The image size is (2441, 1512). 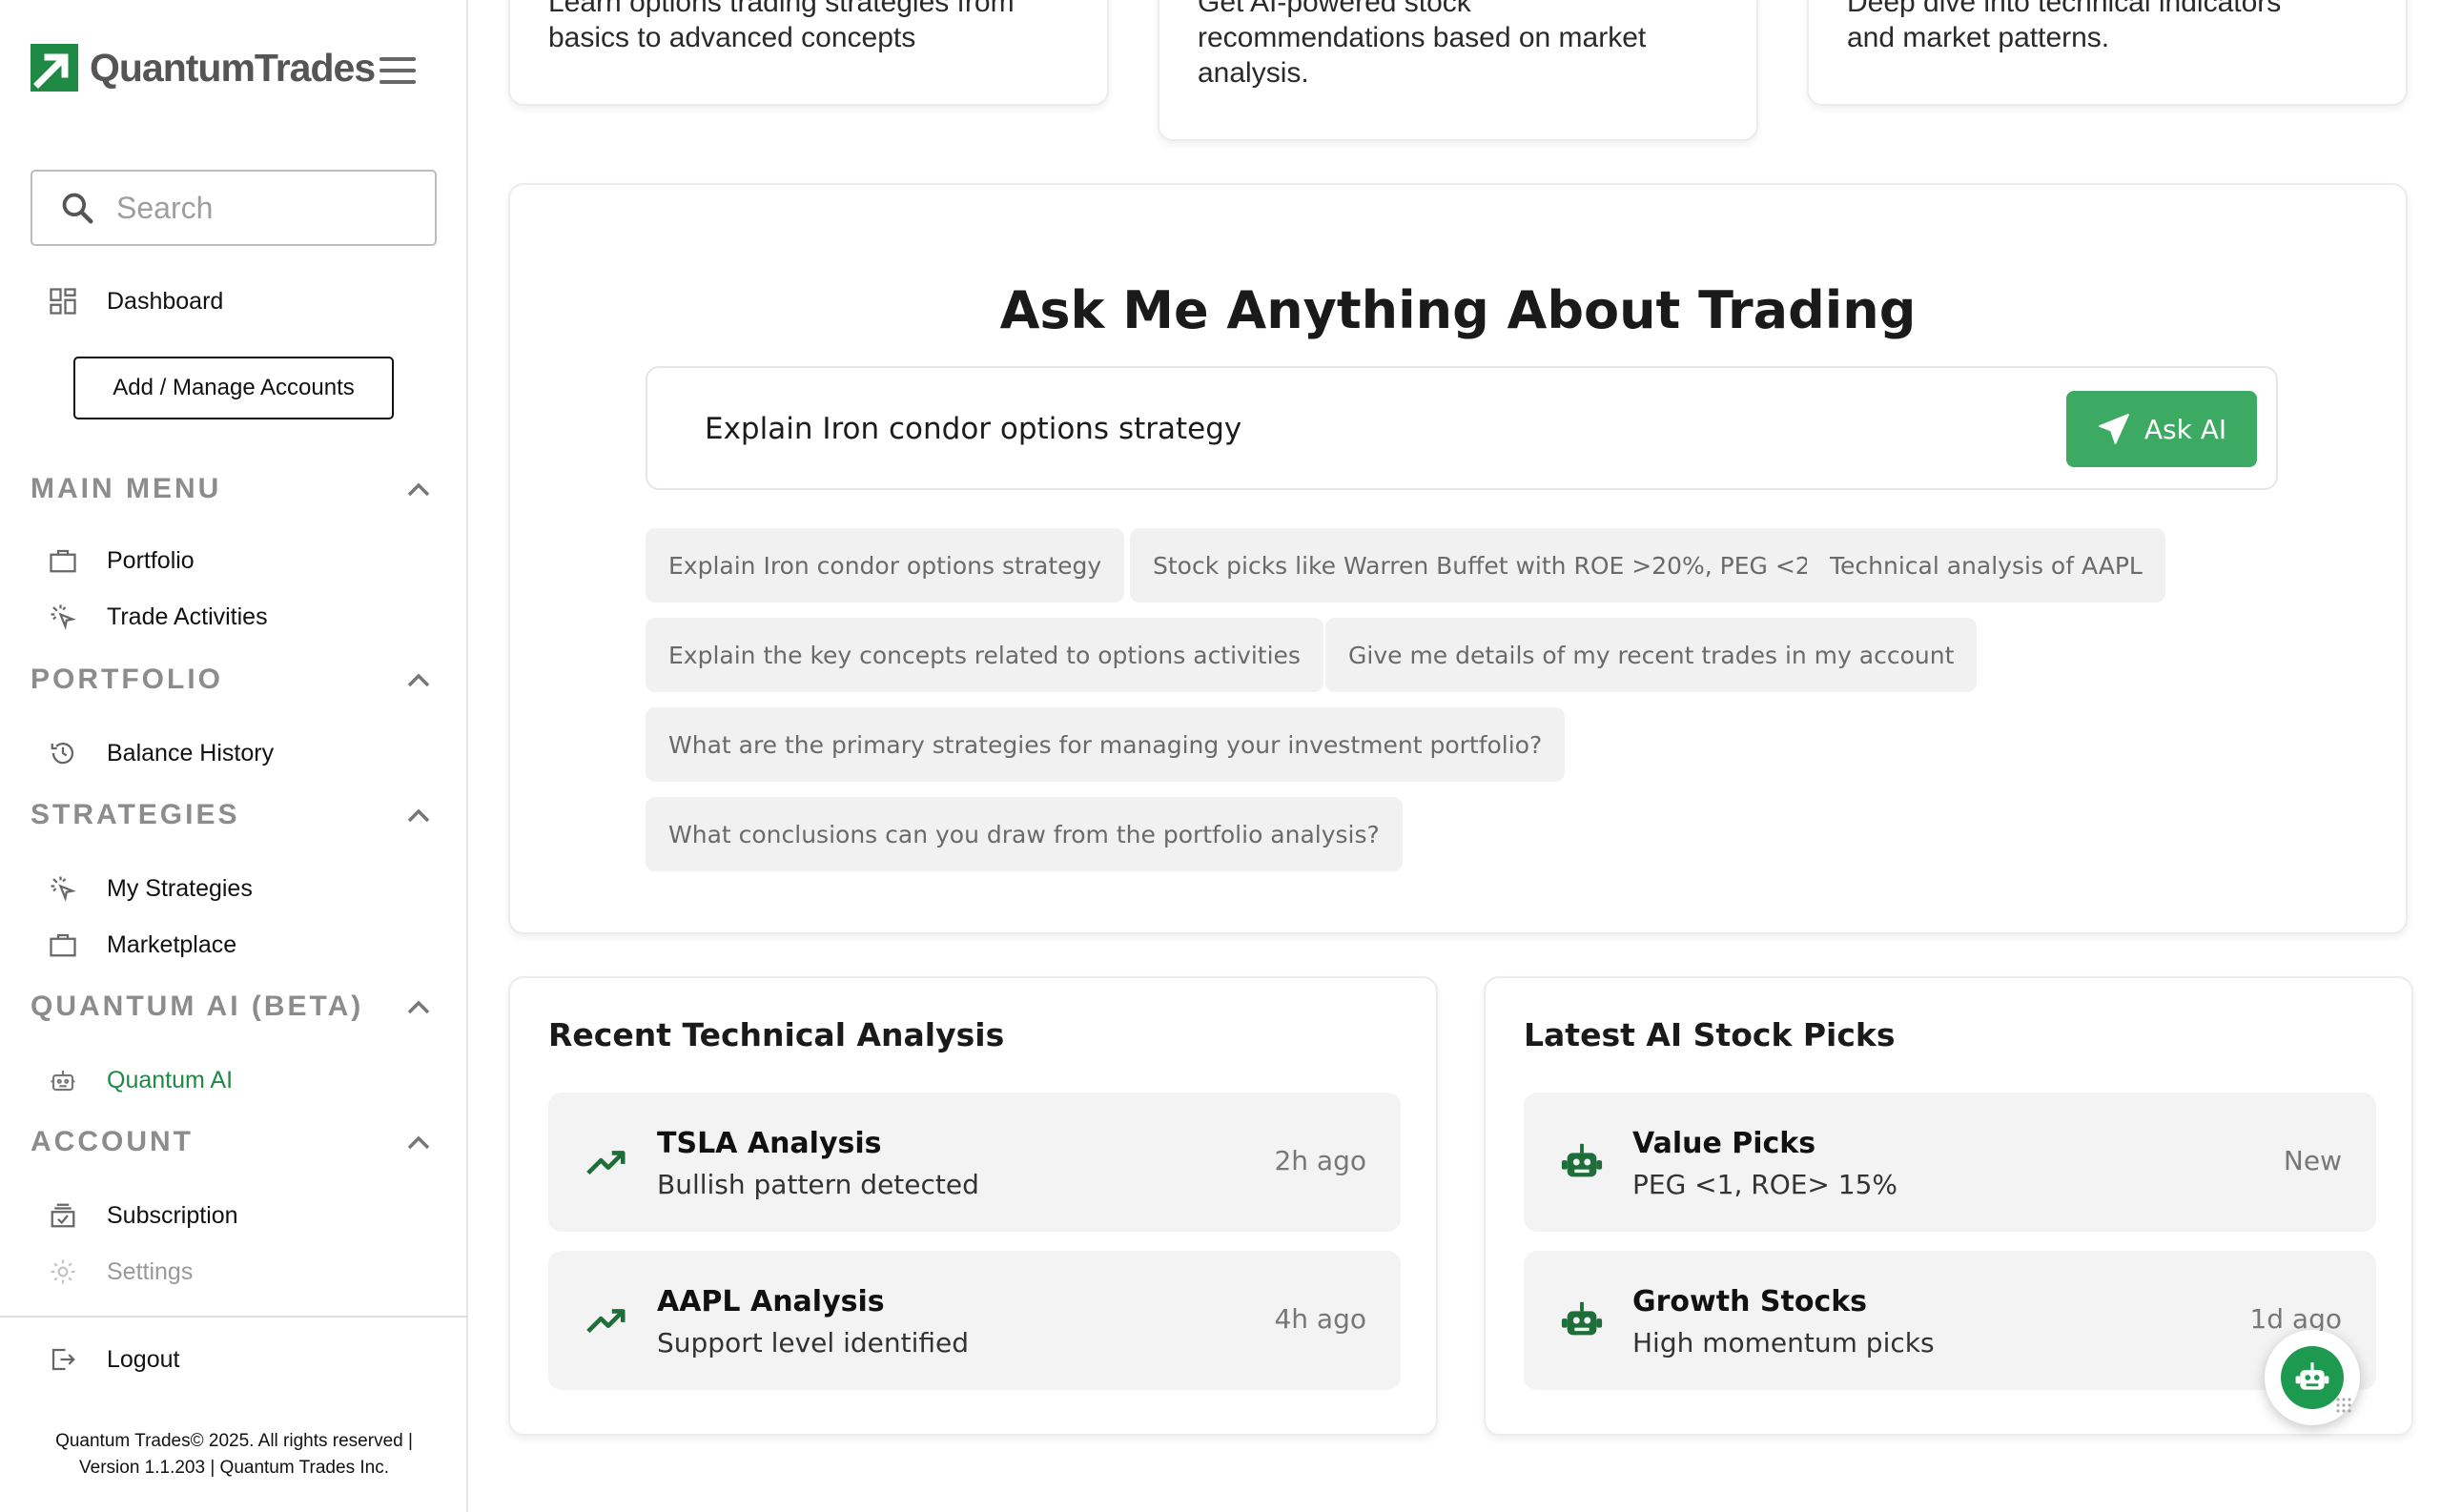 I want to click on section-account-title: ACCOUNT, so click(x=112, y=1141).